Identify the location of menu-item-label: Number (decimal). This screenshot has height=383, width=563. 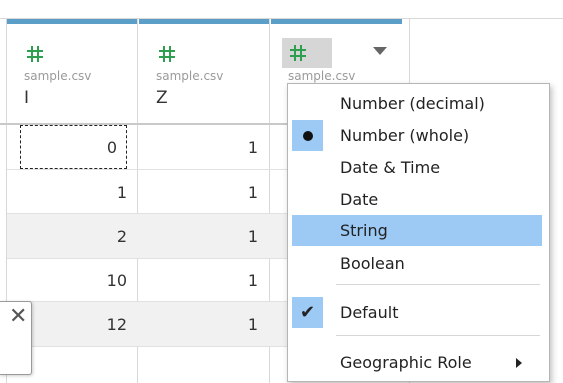
(412, 103).